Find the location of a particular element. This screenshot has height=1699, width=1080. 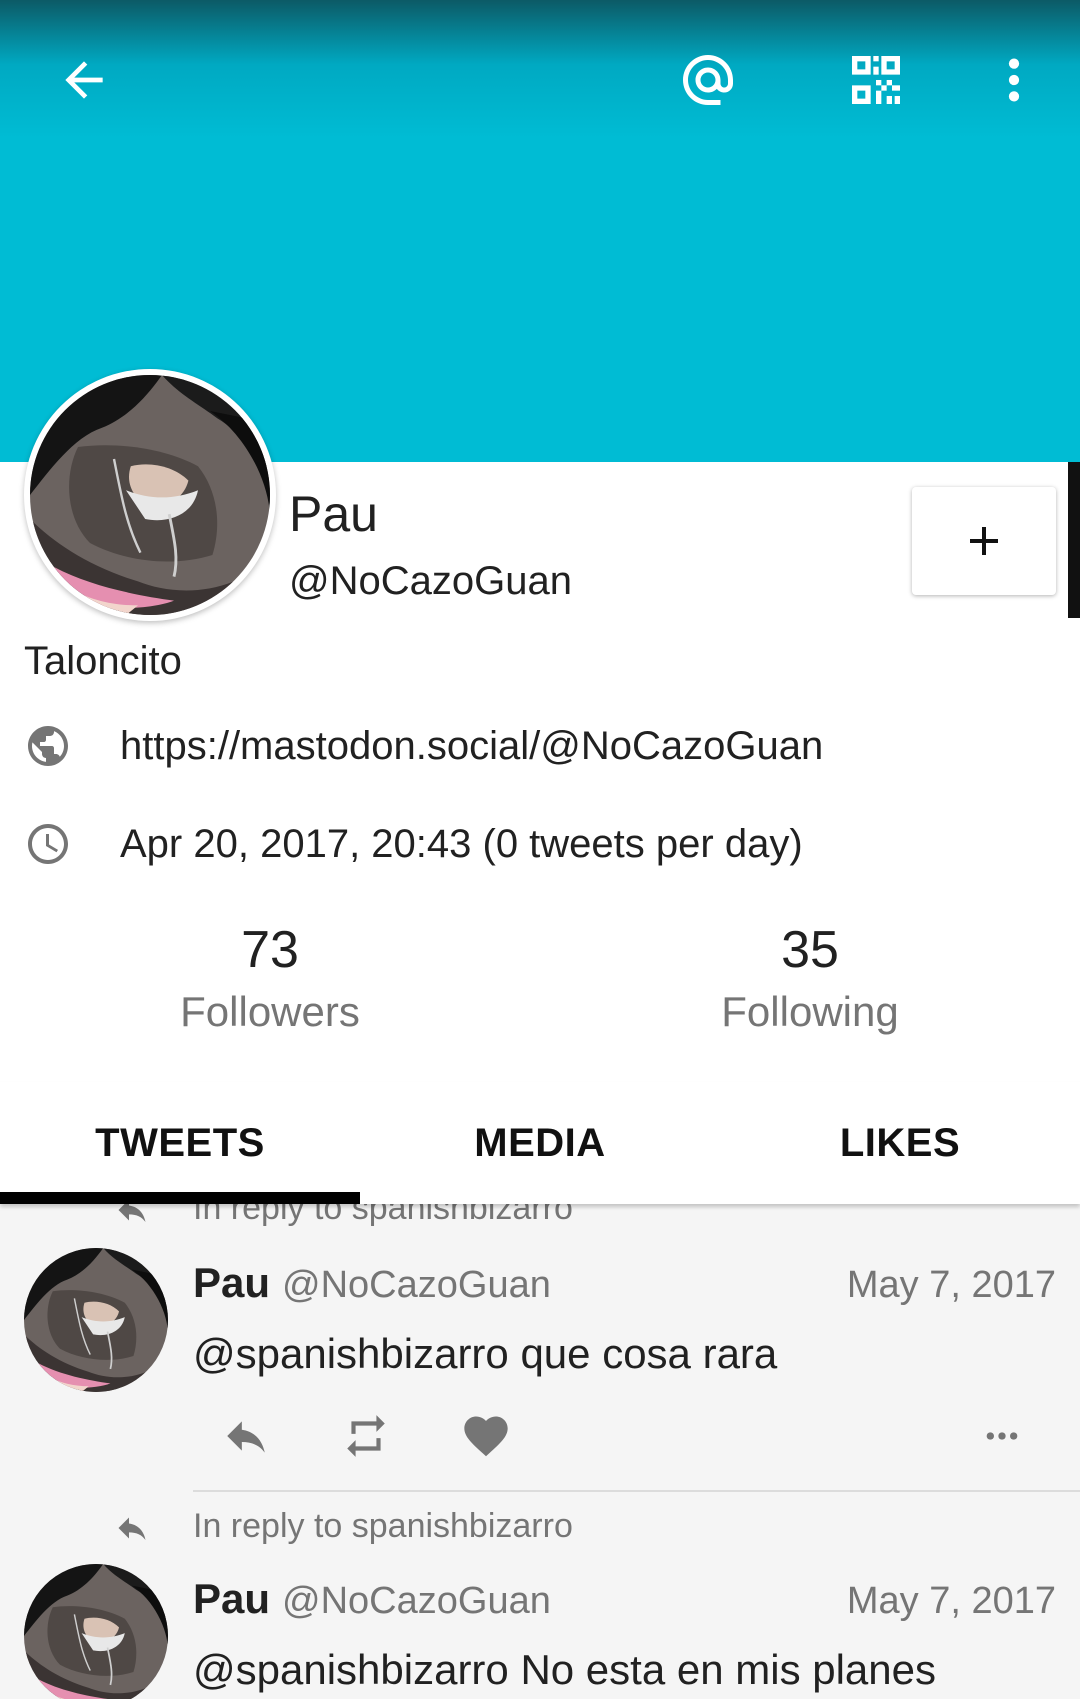

followers-count: 73 is located at coordinates (270, 950).